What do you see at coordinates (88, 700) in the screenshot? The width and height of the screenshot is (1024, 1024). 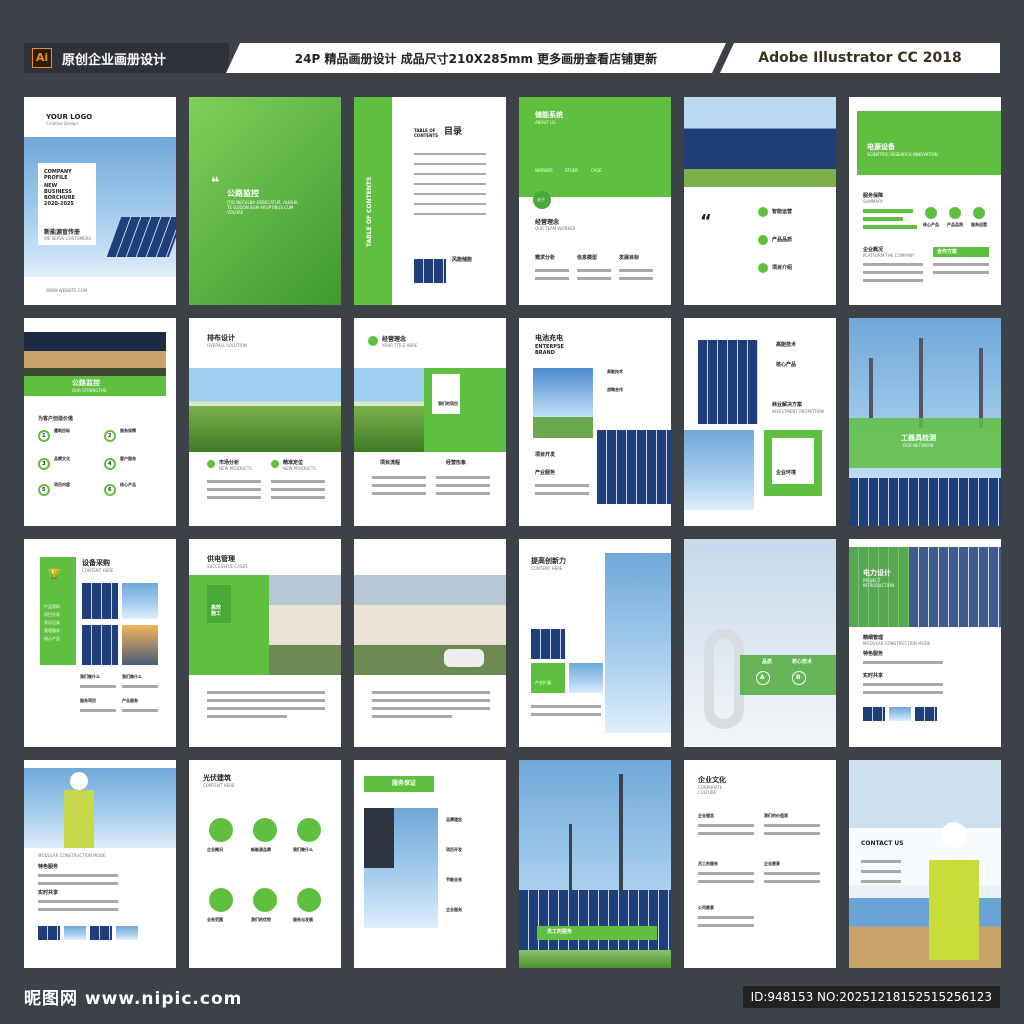 I see `p13-c: 服务项目` at bounding box center [88, 700].